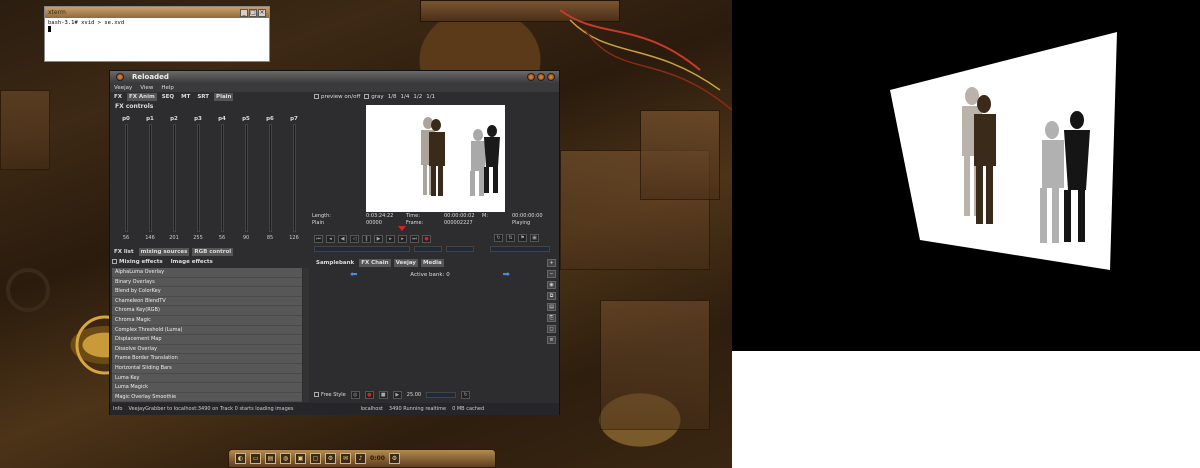 The height and width of the screenshot is (468, 1200). I want to click on tab-image-effects: Image effects, so click(192, 262).